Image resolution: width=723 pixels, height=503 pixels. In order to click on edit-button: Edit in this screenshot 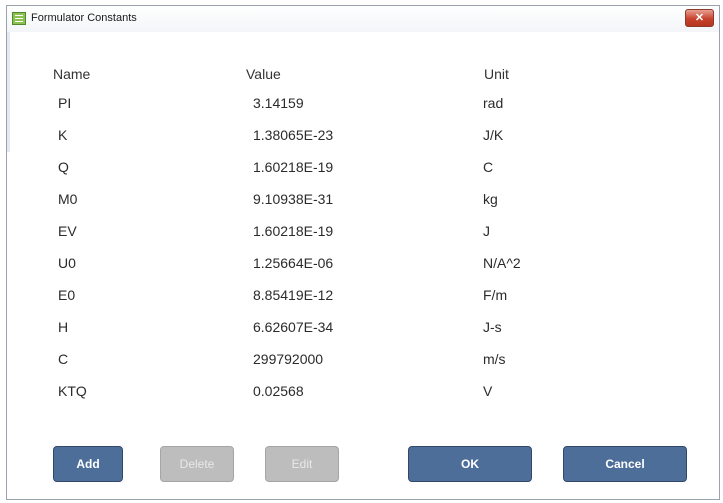, I will do `click(302, 464)`.